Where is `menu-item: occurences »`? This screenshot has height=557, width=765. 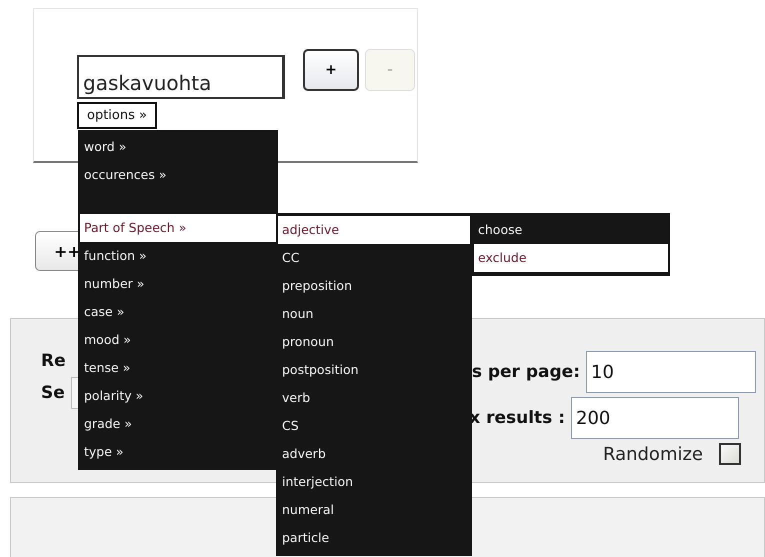 menu-item: occurences » is located at coordinates (178, 175).